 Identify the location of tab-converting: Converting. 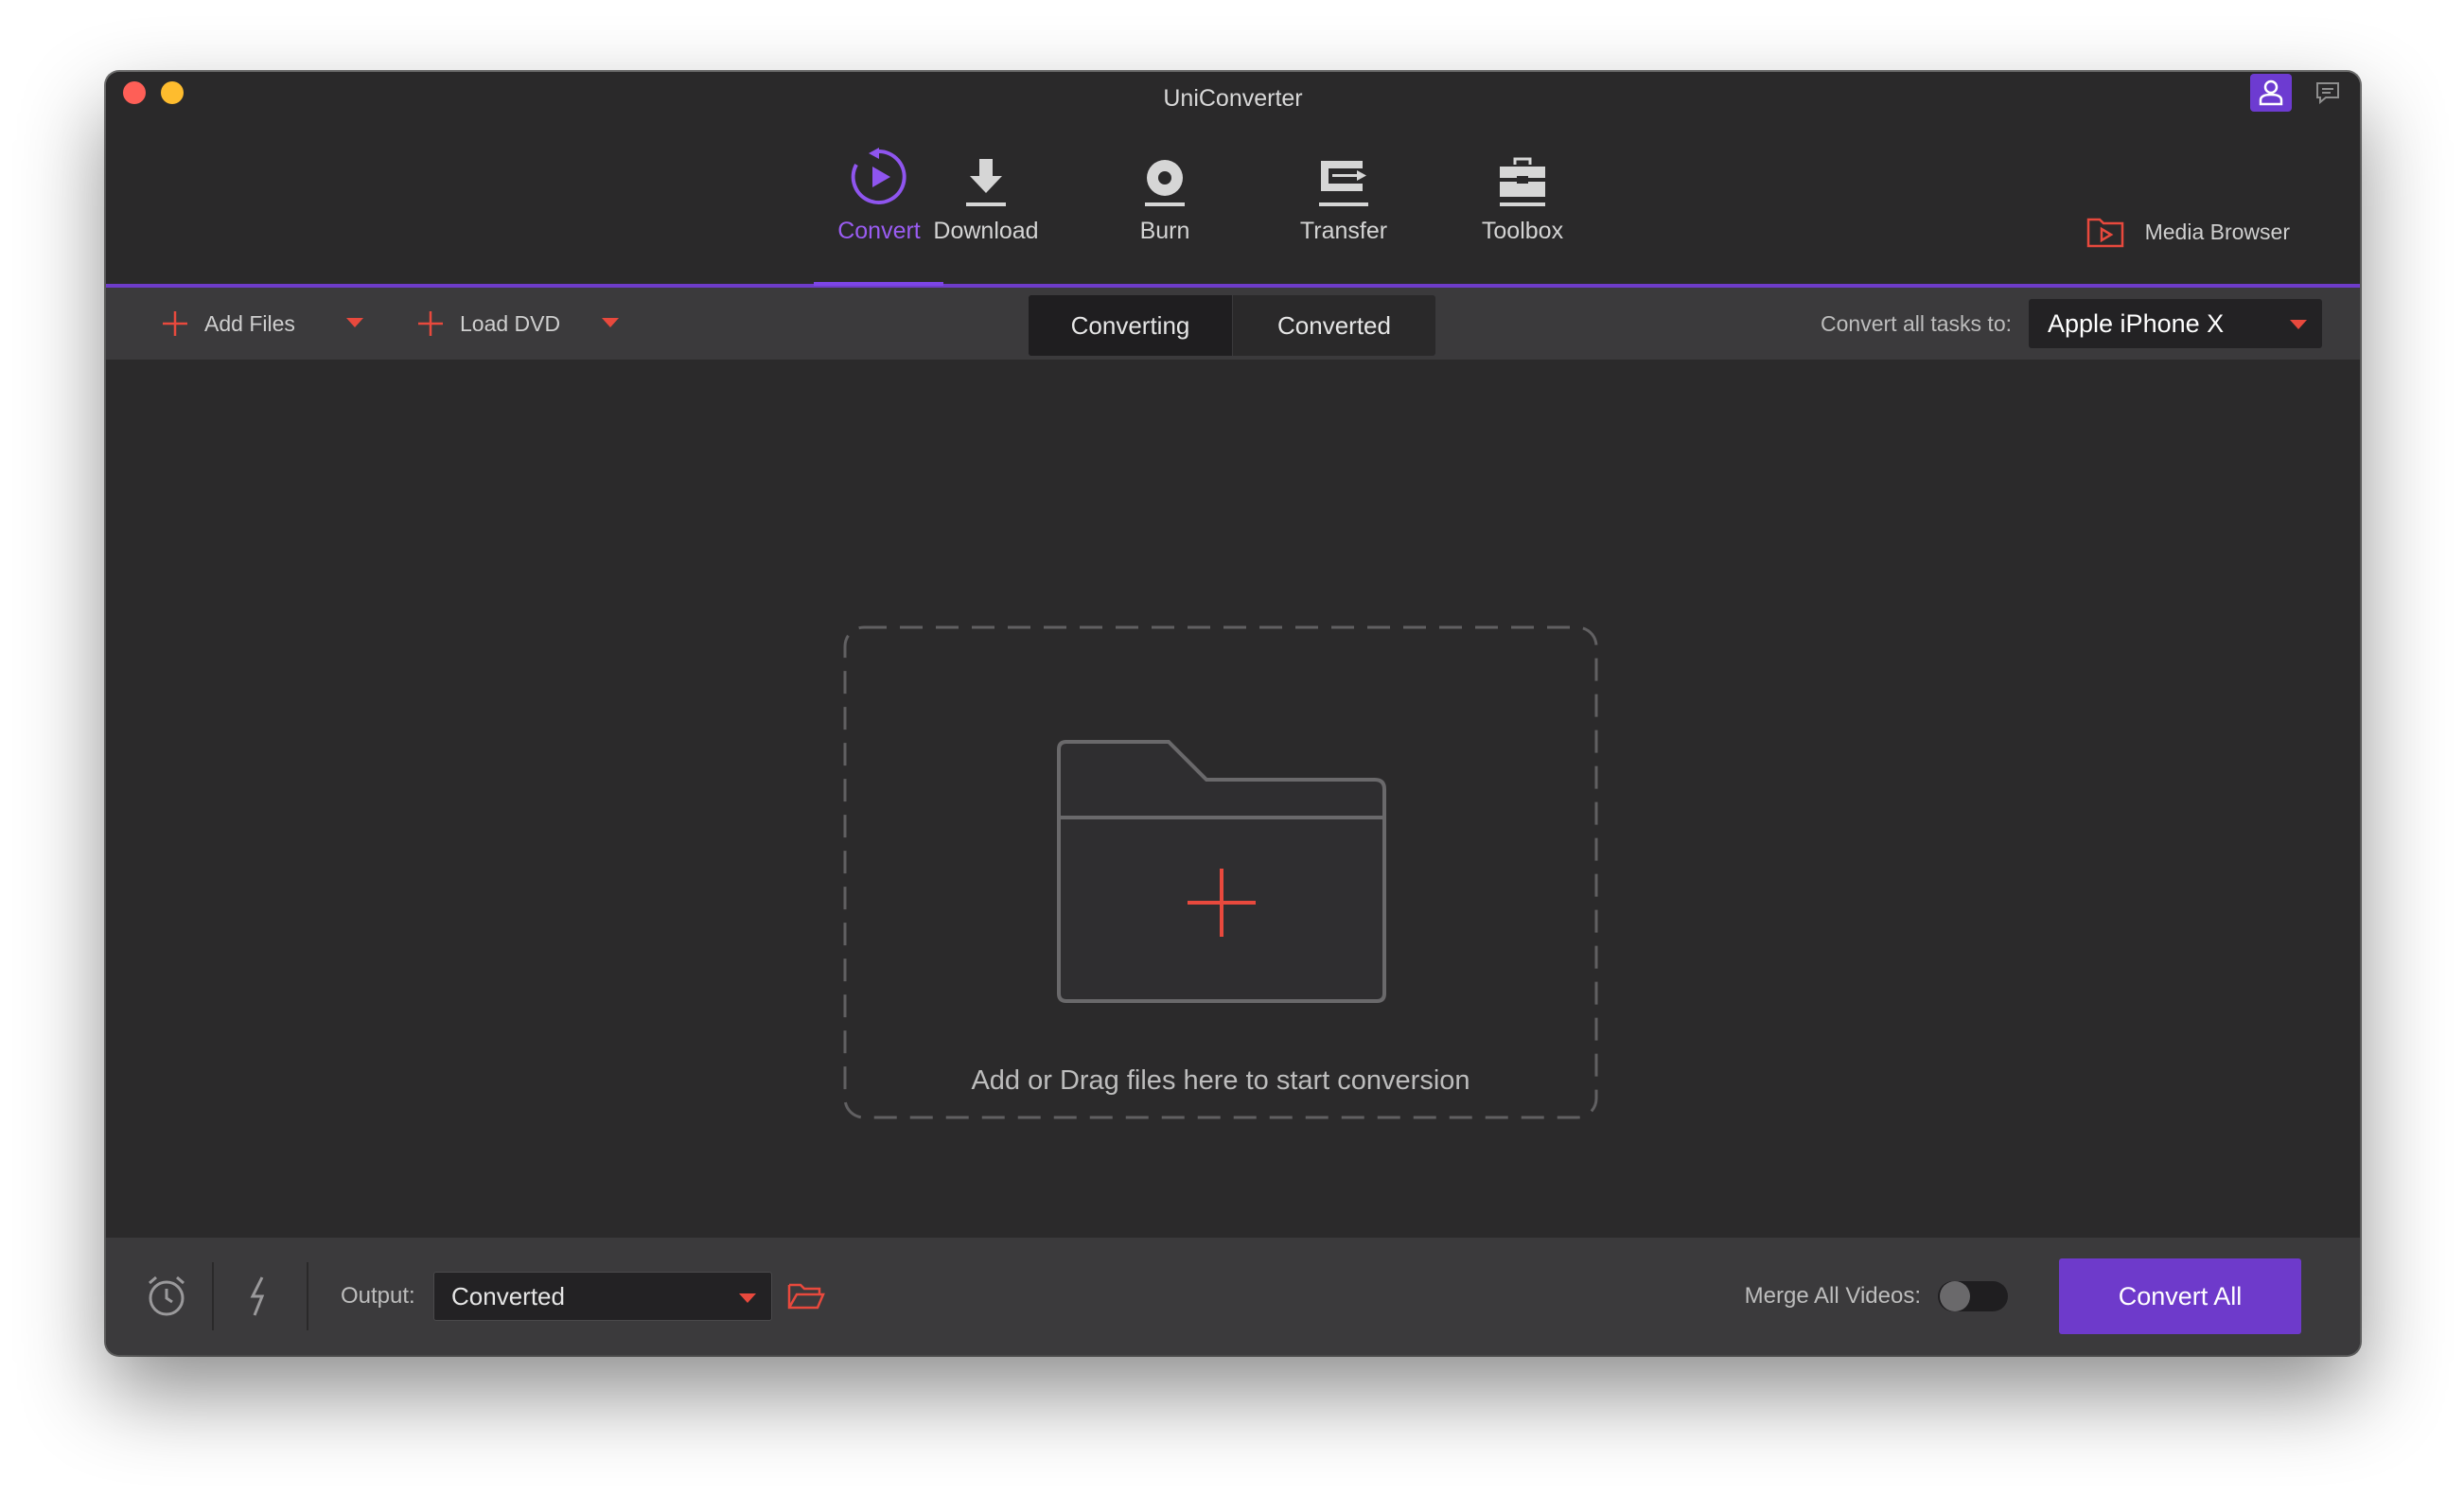
(1130, 325).